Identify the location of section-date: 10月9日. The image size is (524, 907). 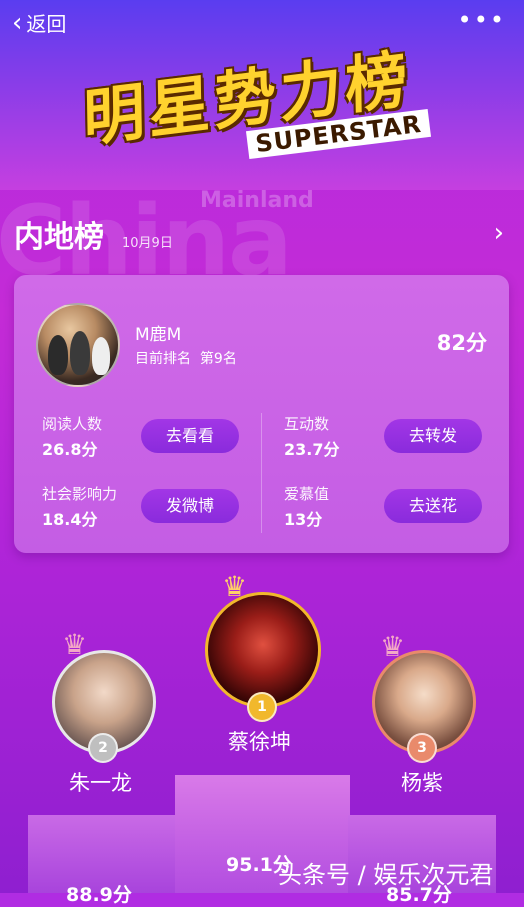
(147, 243).